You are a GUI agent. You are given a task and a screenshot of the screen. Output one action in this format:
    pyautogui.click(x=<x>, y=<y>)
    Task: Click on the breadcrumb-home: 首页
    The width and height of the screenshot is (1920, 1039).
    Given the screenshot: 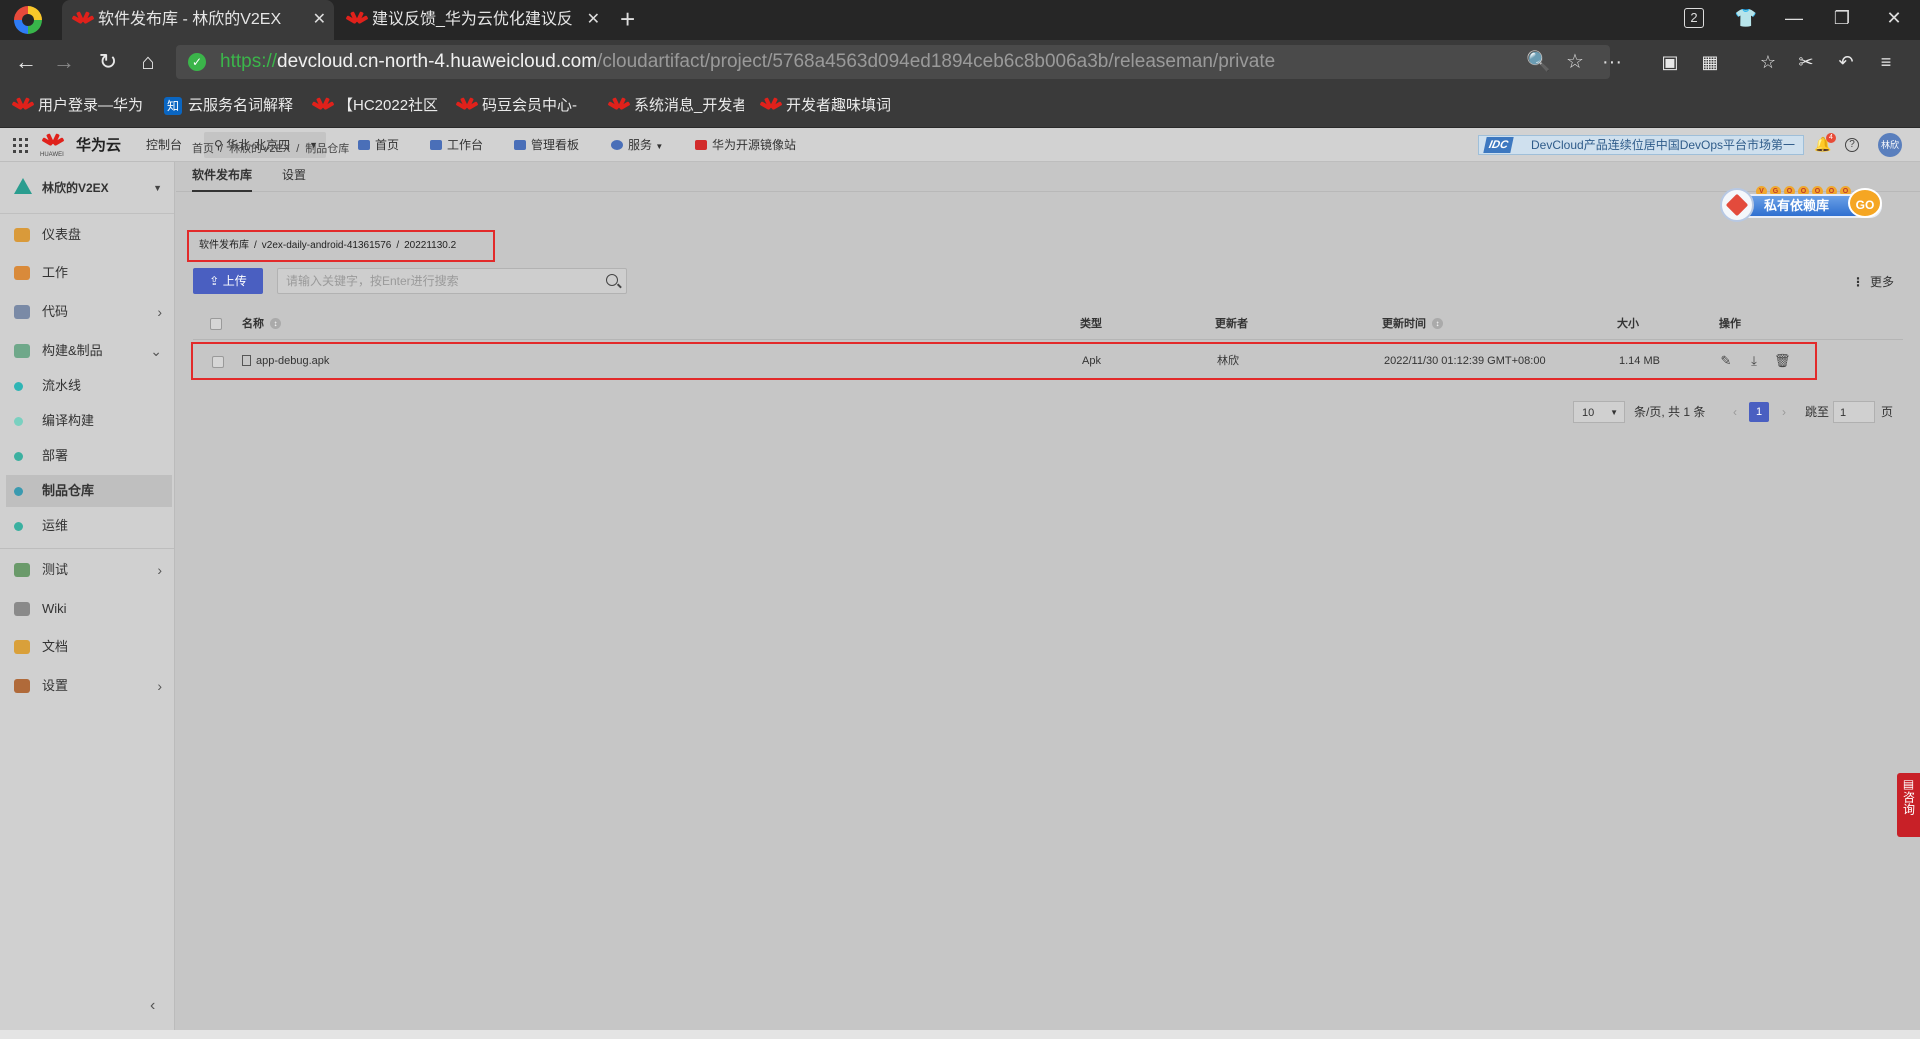 What is the action you would take?
    pyautogui.click(x=203, y=149)
    